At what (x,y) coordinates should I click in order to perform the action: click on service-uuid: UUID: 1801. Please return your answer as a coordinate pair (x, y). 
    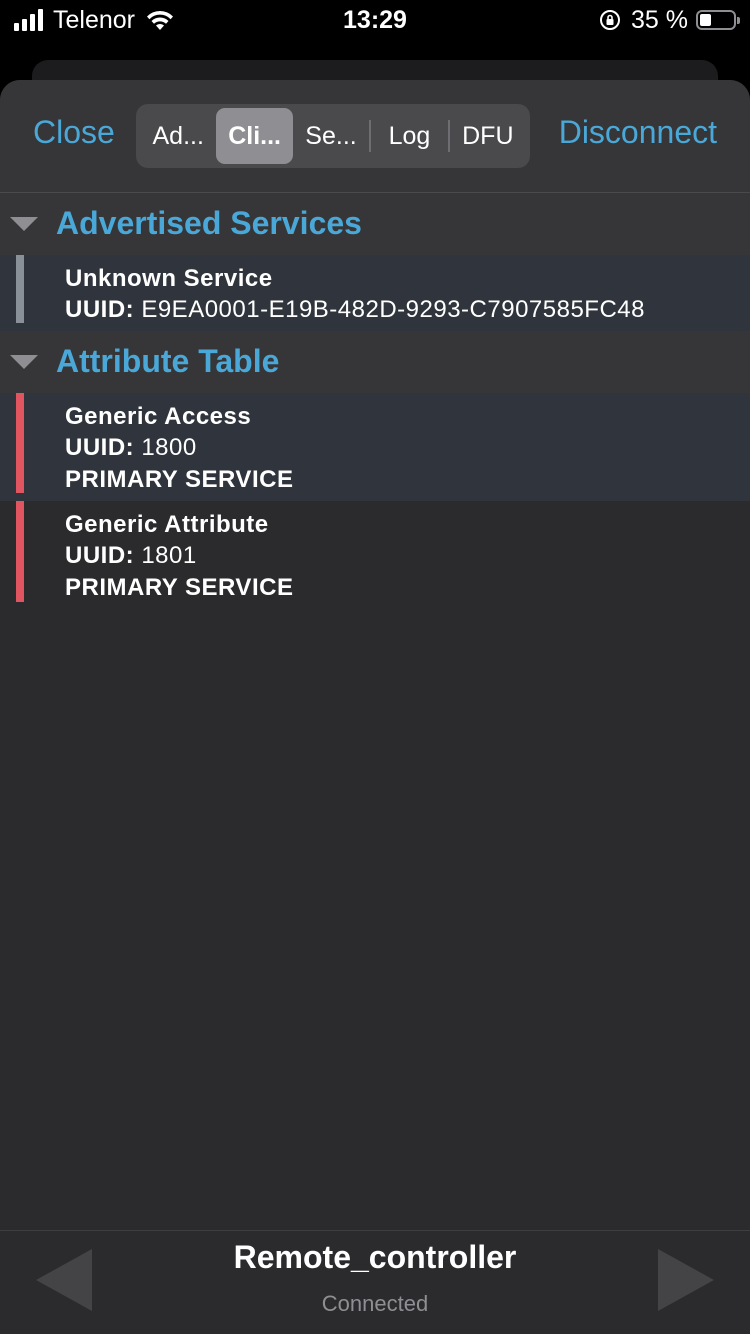
    Looking at the image, I should click on (131, 556).